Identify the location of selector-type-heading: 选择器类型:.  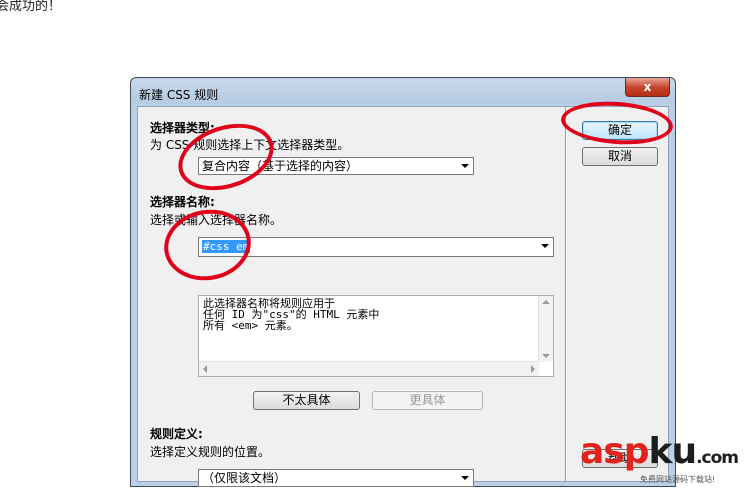
(182, 128).